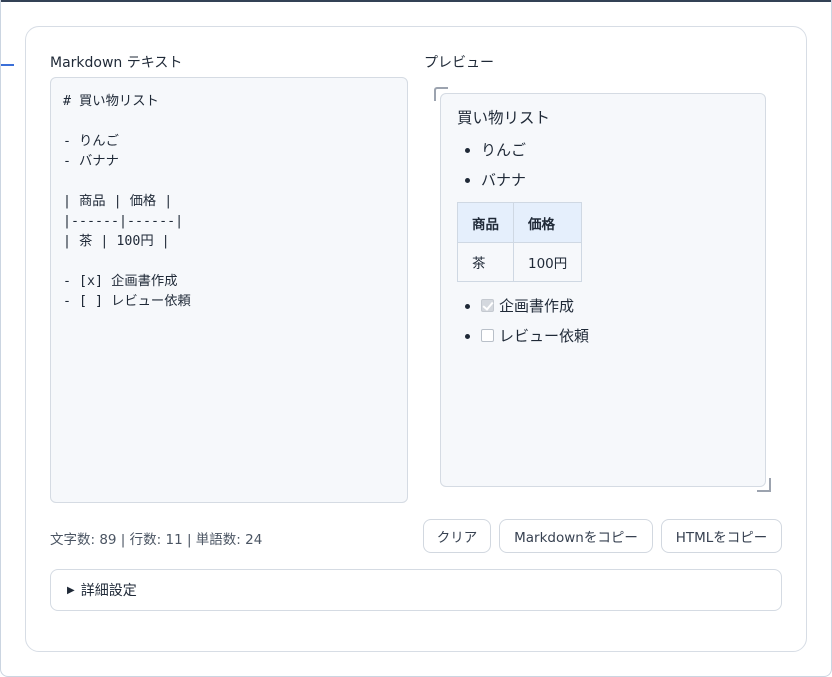  I want to click on task-list: 企画書作成 レビュー依頼, so click(603, 321).